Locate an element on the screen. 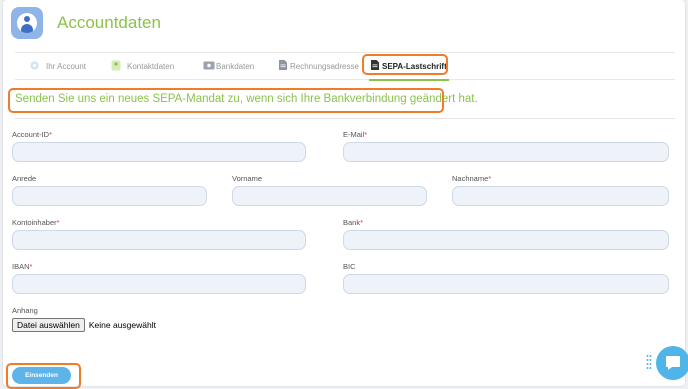  file-upload: Datei auswählen Keine ausgewählt is located at coordinates (84, 325).